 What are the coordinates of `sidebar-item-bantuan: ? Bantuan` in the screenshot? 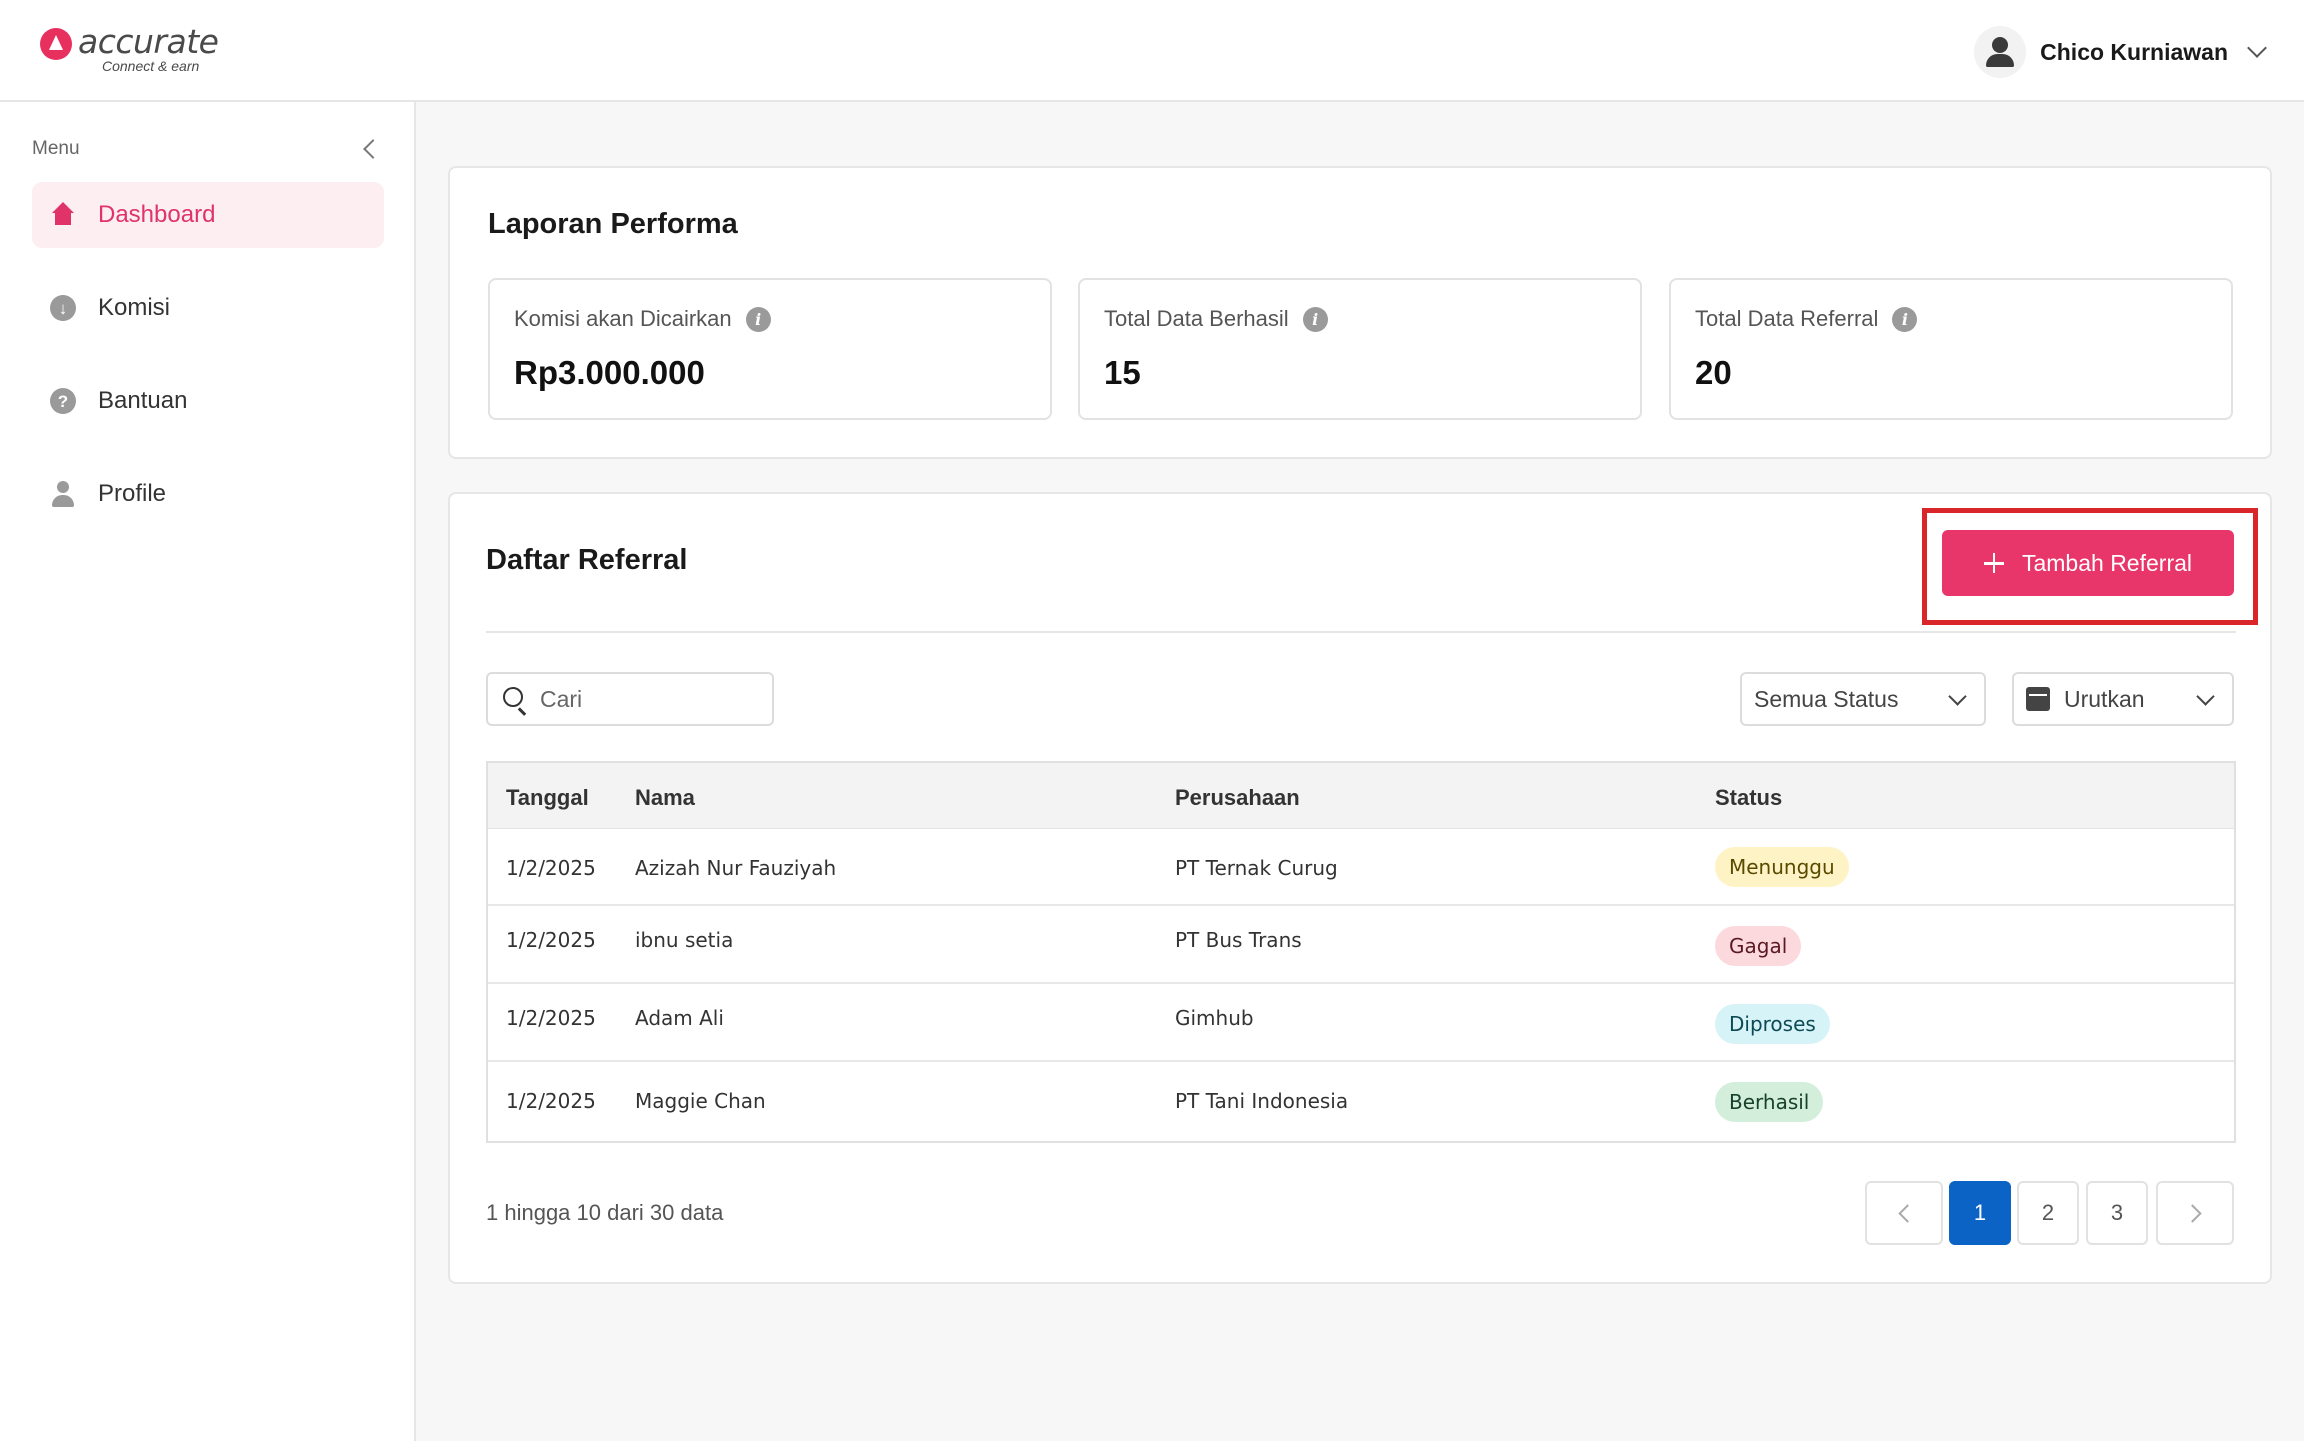 It's located at (208, 401).